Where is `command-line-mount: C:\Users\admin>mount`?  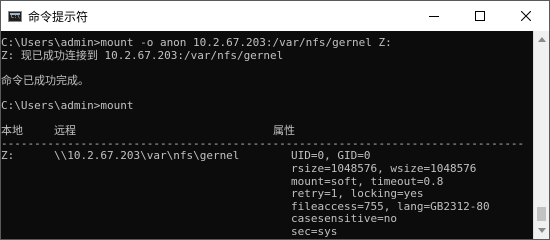 command-line-mount: C:\Users\admin>mount is located at coordinates (67, 105).